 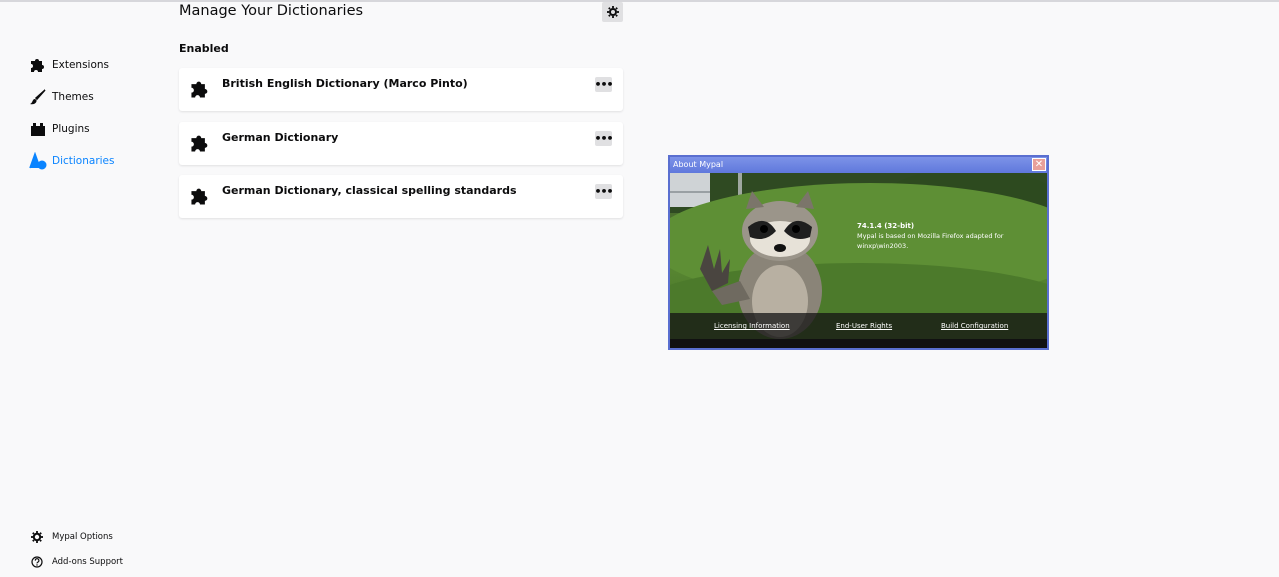 What do you see at coordinates (82, 537) in the screenshot?
I see `mypal-options-label: Mypal Options` at bounding box center [82, 537].